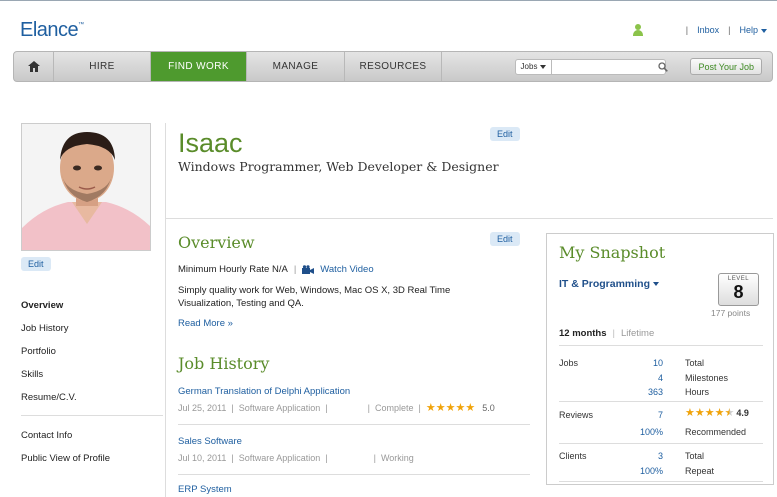 The image size is (777, 497). I want to click on job-title-link: ERP System, so click(354, 489).